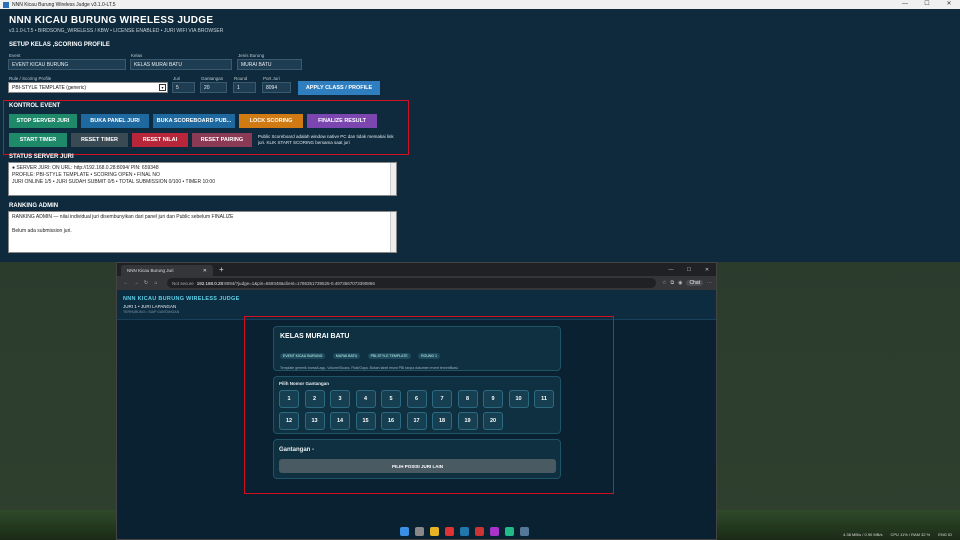 The height and width of the screenshot is (540, 960). What do you see at coordinates (222, 140) in the screenshot?
I see `reset-pairing-button: RESET PAIRING` at bounding box center [222, 140].